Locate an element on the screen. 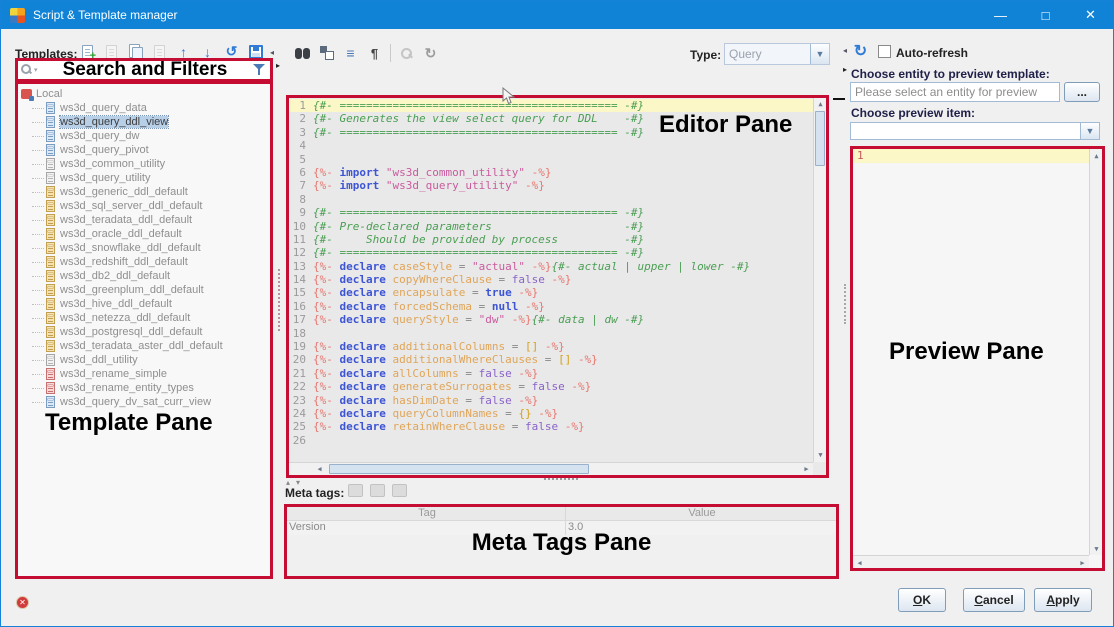 This screenshot has width=1114, height=627. collapse-right-icon: ◂ is located at coordinates (845, 50).